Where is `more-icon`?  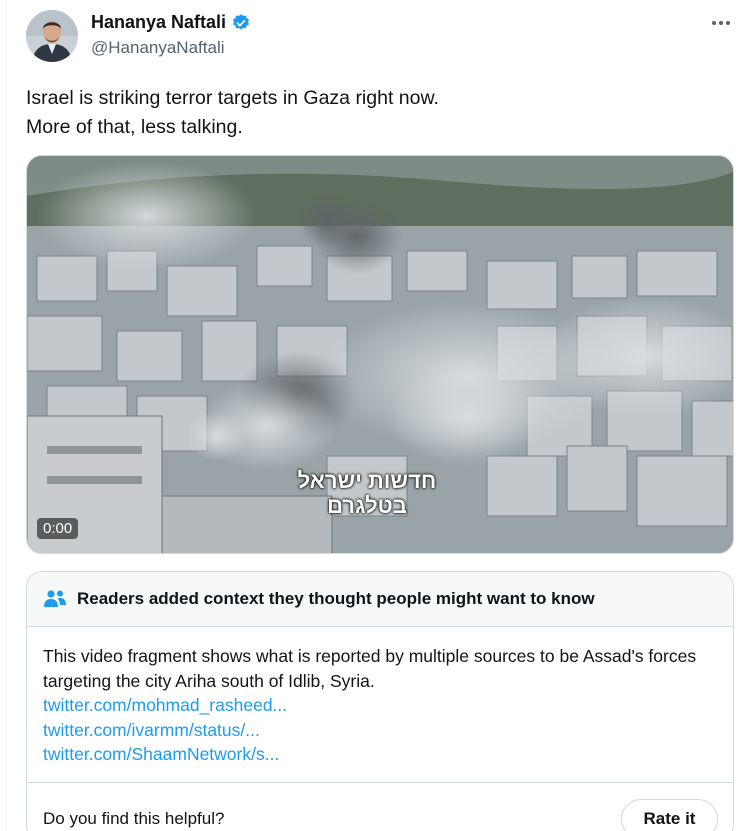 more-icon is located at coordinates (721, 22).